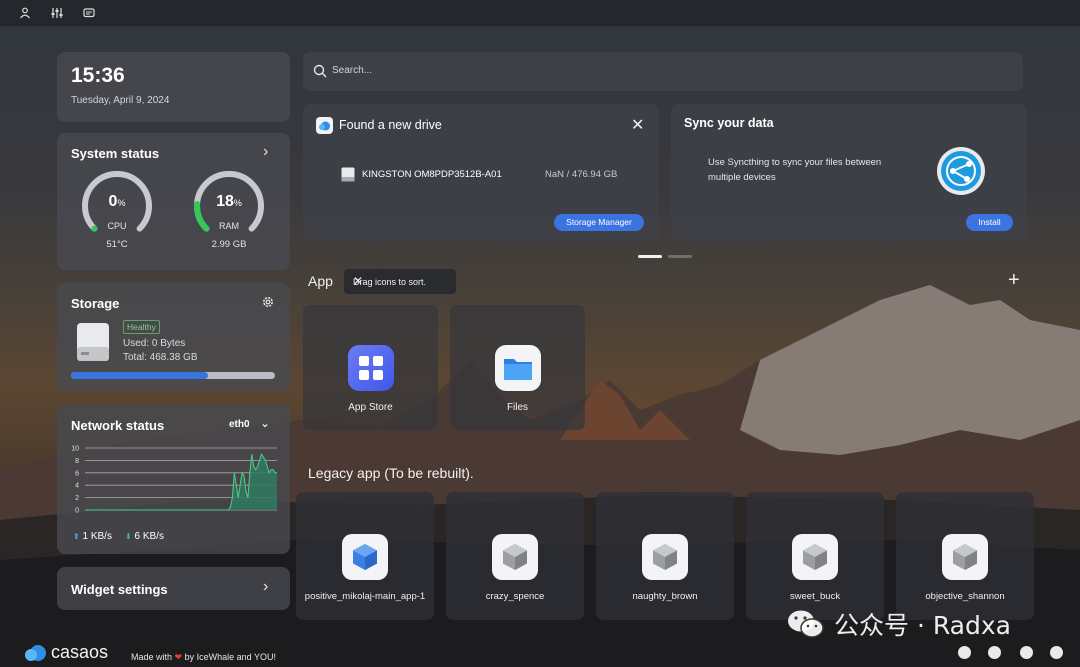 The height and width of the screenshot is (667, 1080). What do you see at coordinates (922, 625) in the screenshot?
I see `watermark-text: 公众号 · Radxa` at bounding box center [922, 625].